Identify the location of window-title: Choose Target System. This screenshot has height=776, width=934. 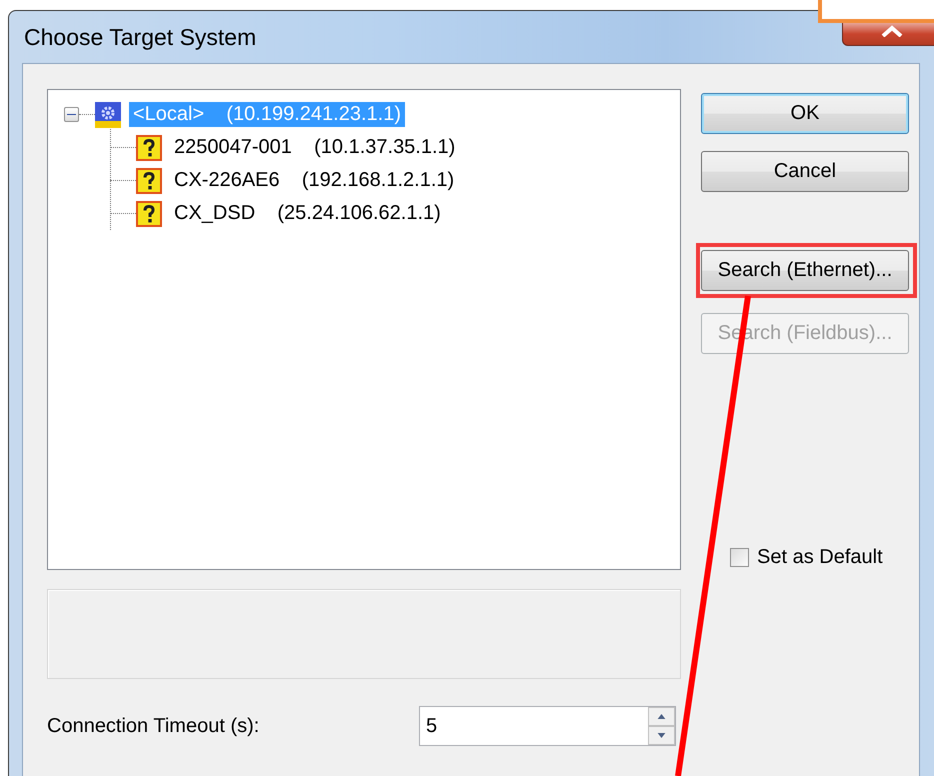
(140, 37).